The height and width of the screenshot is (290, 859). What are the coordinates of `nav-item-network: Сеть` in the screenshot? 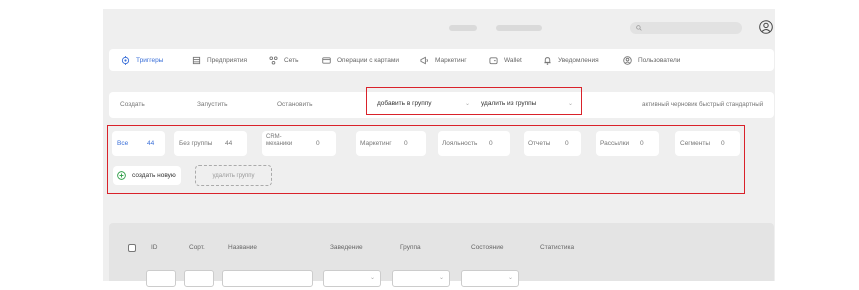 It's located at (283, 60).